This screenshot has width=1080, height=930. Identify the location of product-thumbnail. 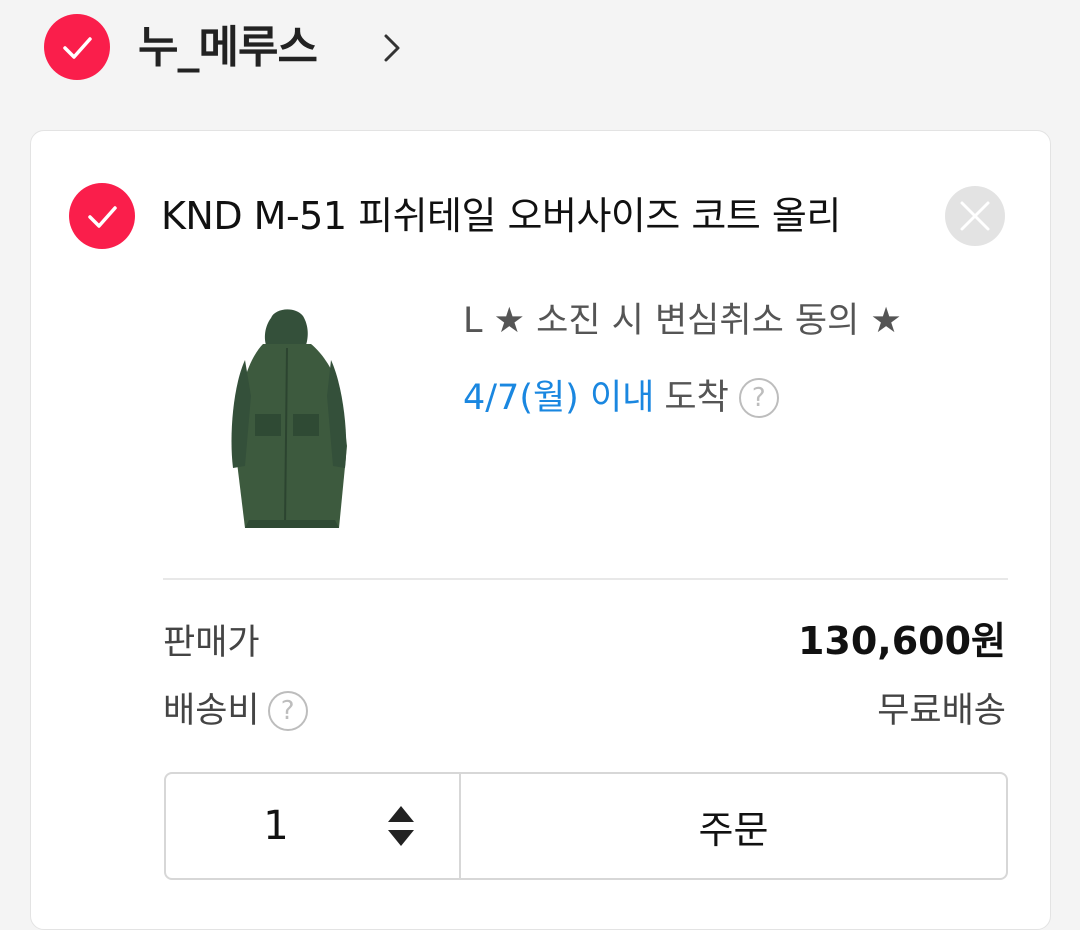
(292, 423).